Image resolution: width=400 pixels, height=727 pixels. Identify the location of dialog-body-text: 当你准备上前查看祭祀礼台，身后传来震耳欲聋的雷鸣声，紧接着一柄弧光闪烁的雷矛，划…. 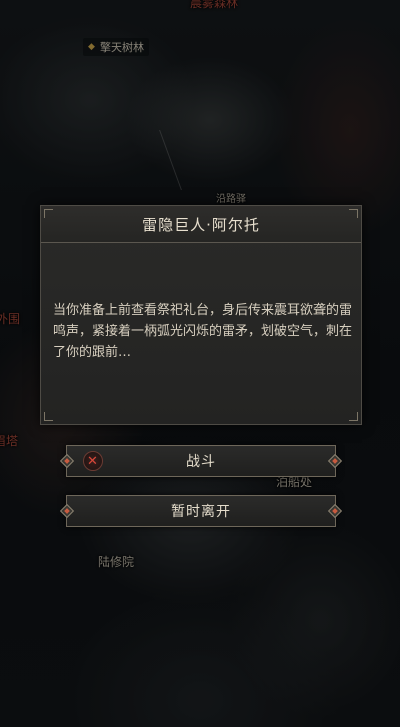
(203, 331).